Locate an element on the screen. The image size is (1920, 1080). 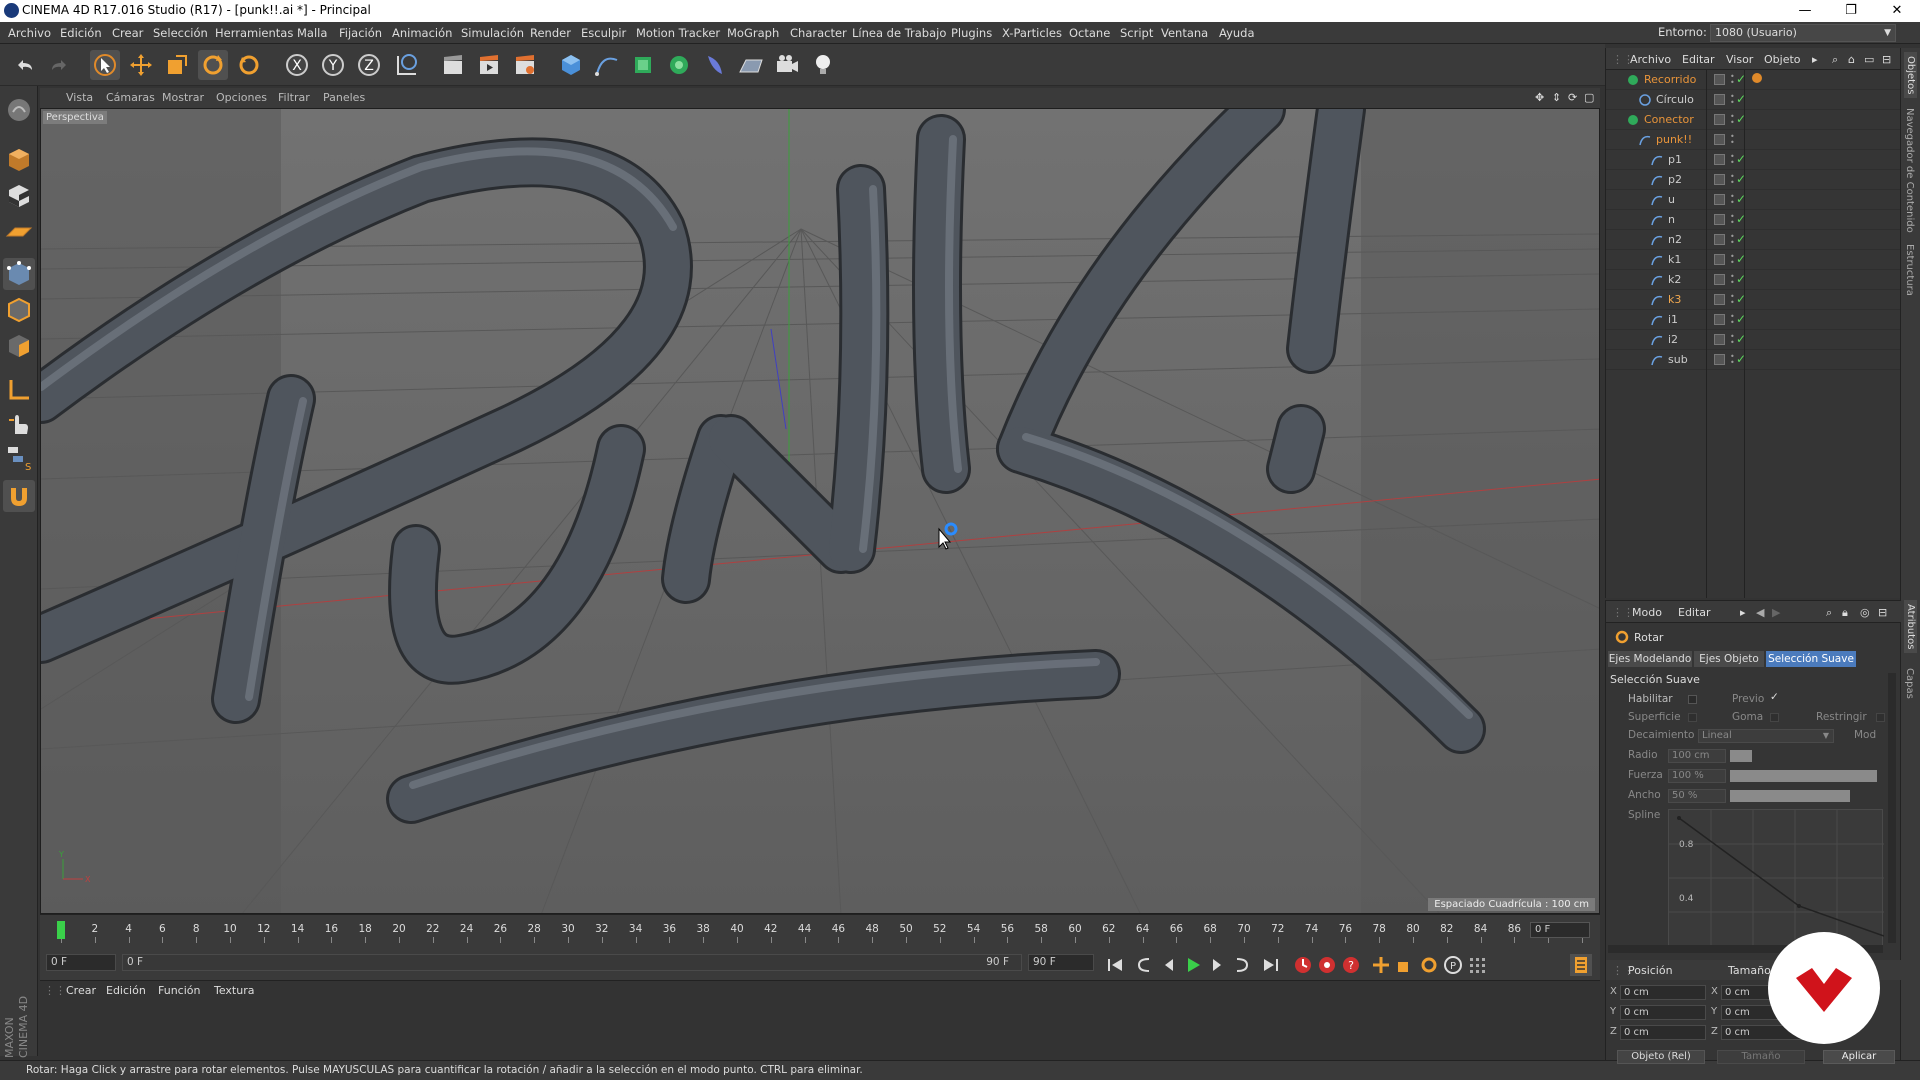
viewport-rotate-icon: ⟳ is located at coordinates (1572, 97).